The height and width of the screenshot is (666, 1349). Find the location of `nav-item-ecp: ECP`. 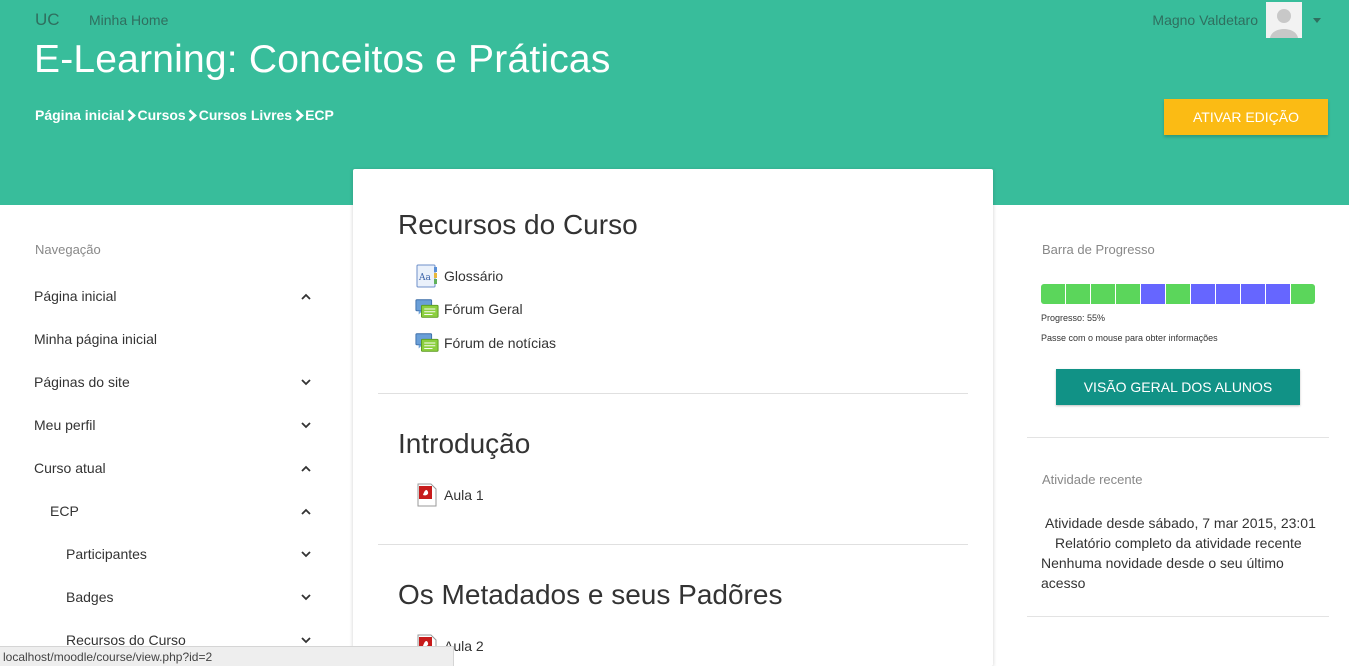

nav-item-ecp: ECP is located at coordinates (64, 511).